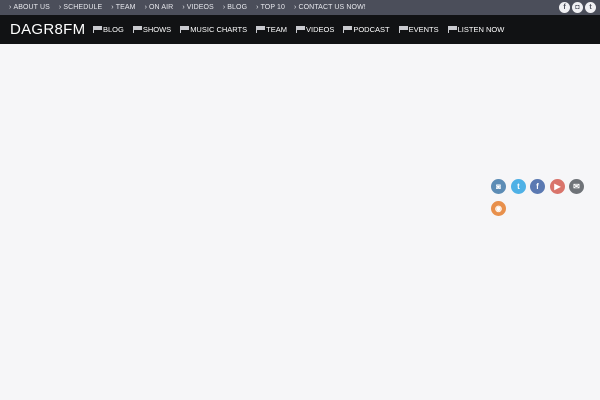 Image resolution: width=600 pixels, height=400 pixels. What do you see at coordinates (237, 7) in the screenshot?
I see `top-nav-label: BLOG` at bounding box center [237, 7].